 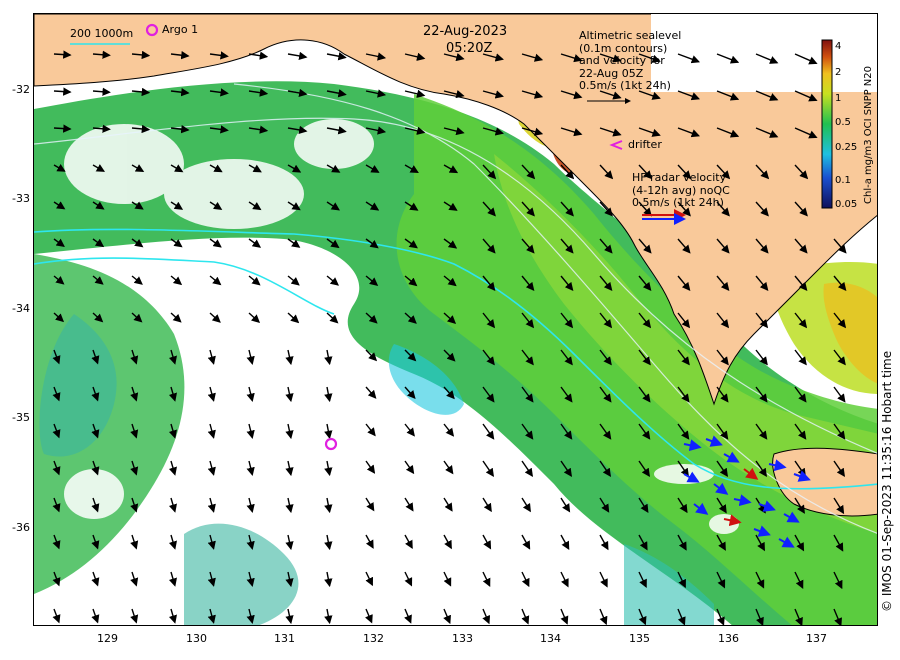 What do you see at coordinates (887, 481) in the screenshot?
I see `credit-text: © IMOS 01-Sep-2023 11:35:16 Hobart time` at bounding box center [887, 481].